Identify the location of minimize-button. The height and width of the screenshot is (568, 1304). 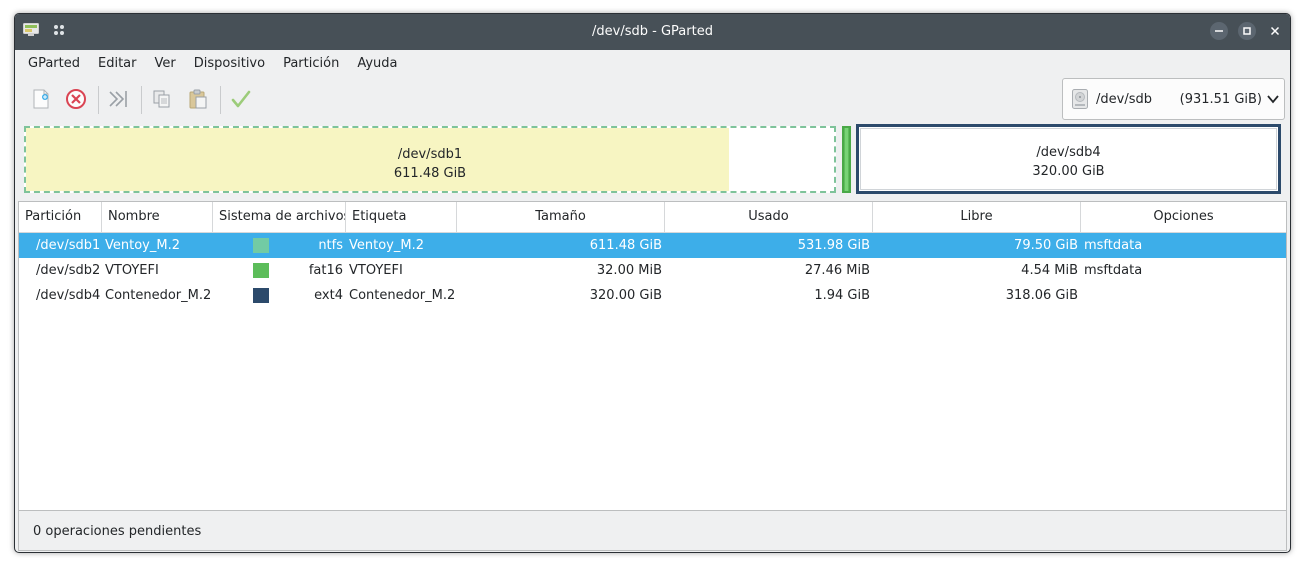
(1219, 31).